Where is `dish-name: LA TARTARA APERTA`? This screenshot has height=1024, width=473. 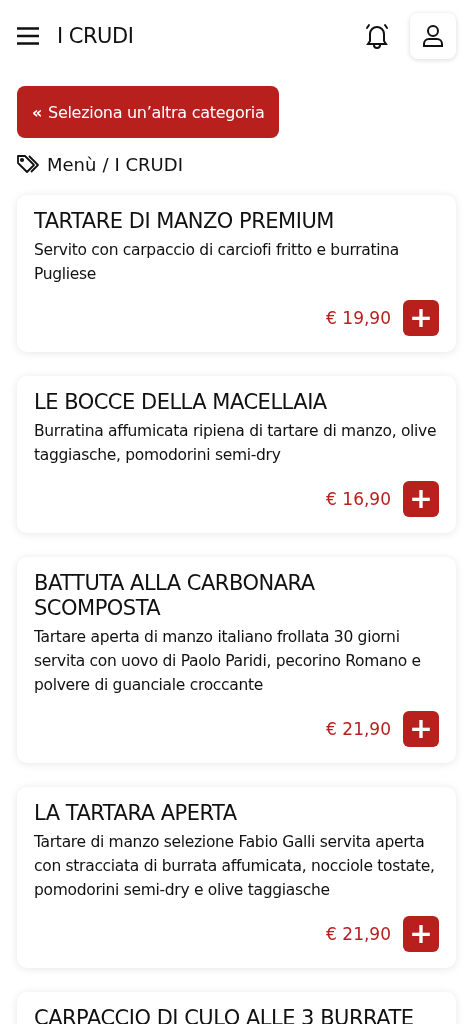 dish-name: LA TARTARA APERTA is located at coordinates (136, 813).